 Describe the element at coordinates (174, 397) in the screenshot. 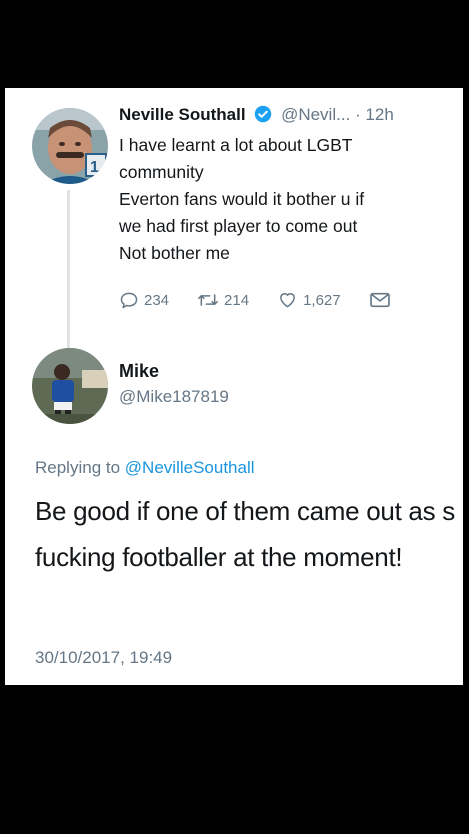

I see `reply-author-handle: @Mike187819` at that location.